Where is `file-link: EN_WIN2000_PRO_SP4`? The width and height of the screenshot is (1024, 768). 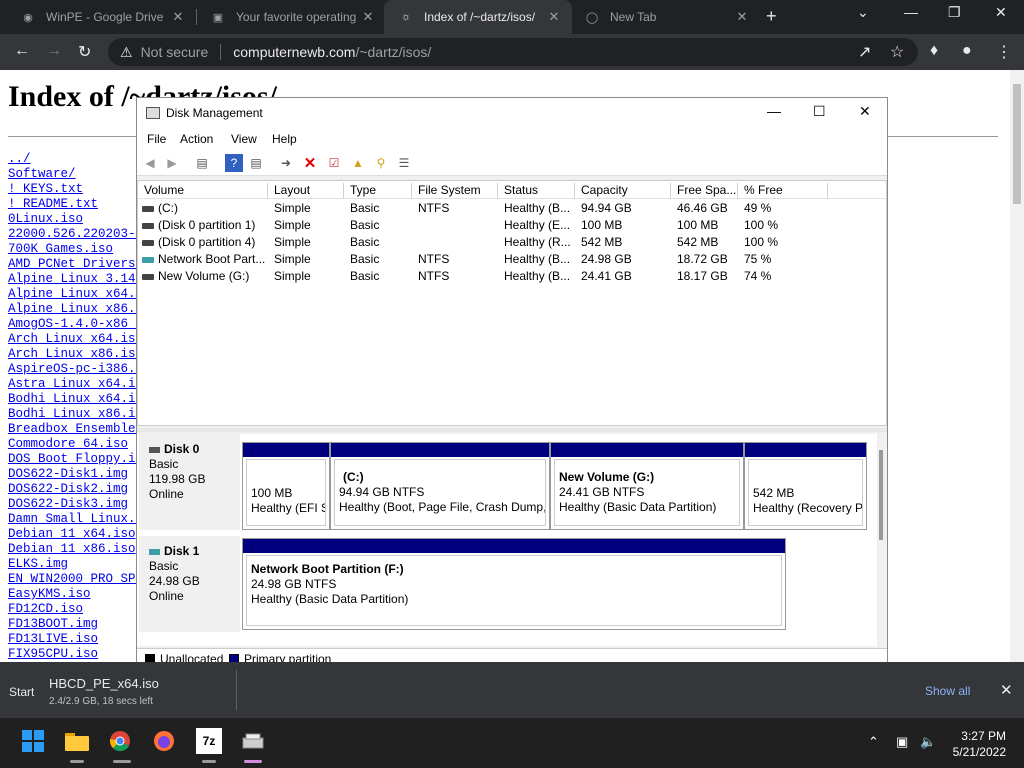 file-link: EN_WIN2000_PRO_SP4 is located at coordinates (75, 579).